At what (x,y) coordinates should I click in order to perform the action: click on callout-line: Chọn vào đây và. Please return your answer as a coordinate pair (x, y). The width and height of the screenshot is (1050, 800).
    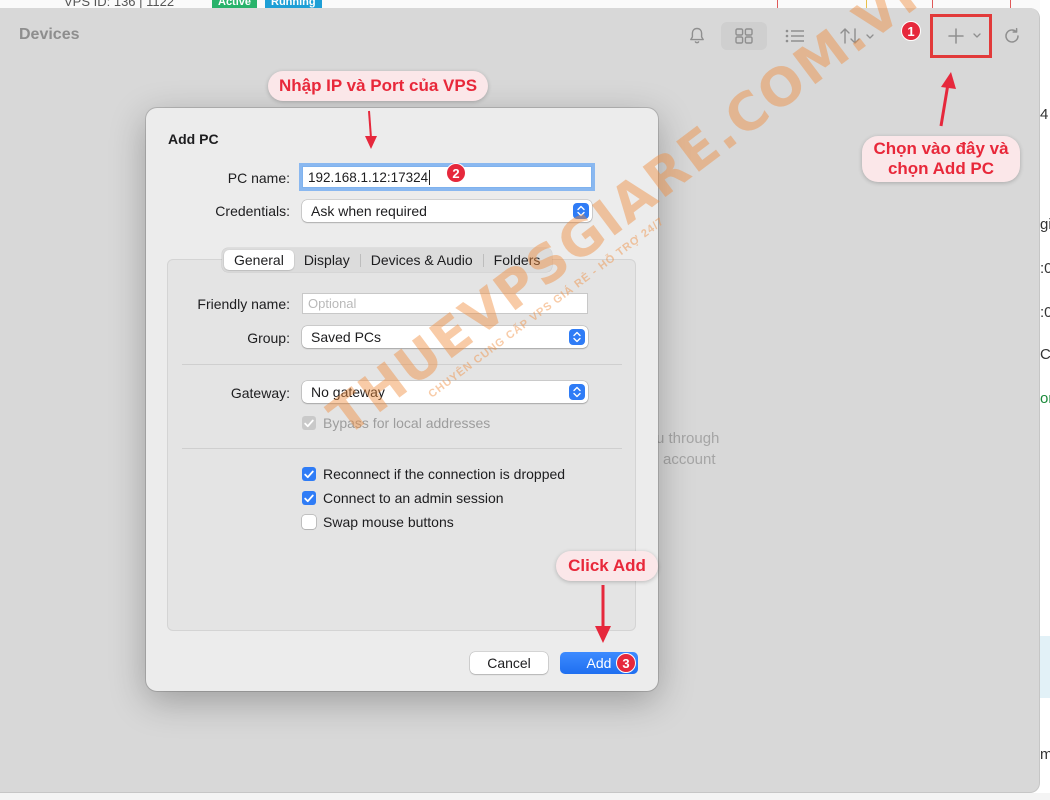
    Looking at the image, I should click on (941, 148).